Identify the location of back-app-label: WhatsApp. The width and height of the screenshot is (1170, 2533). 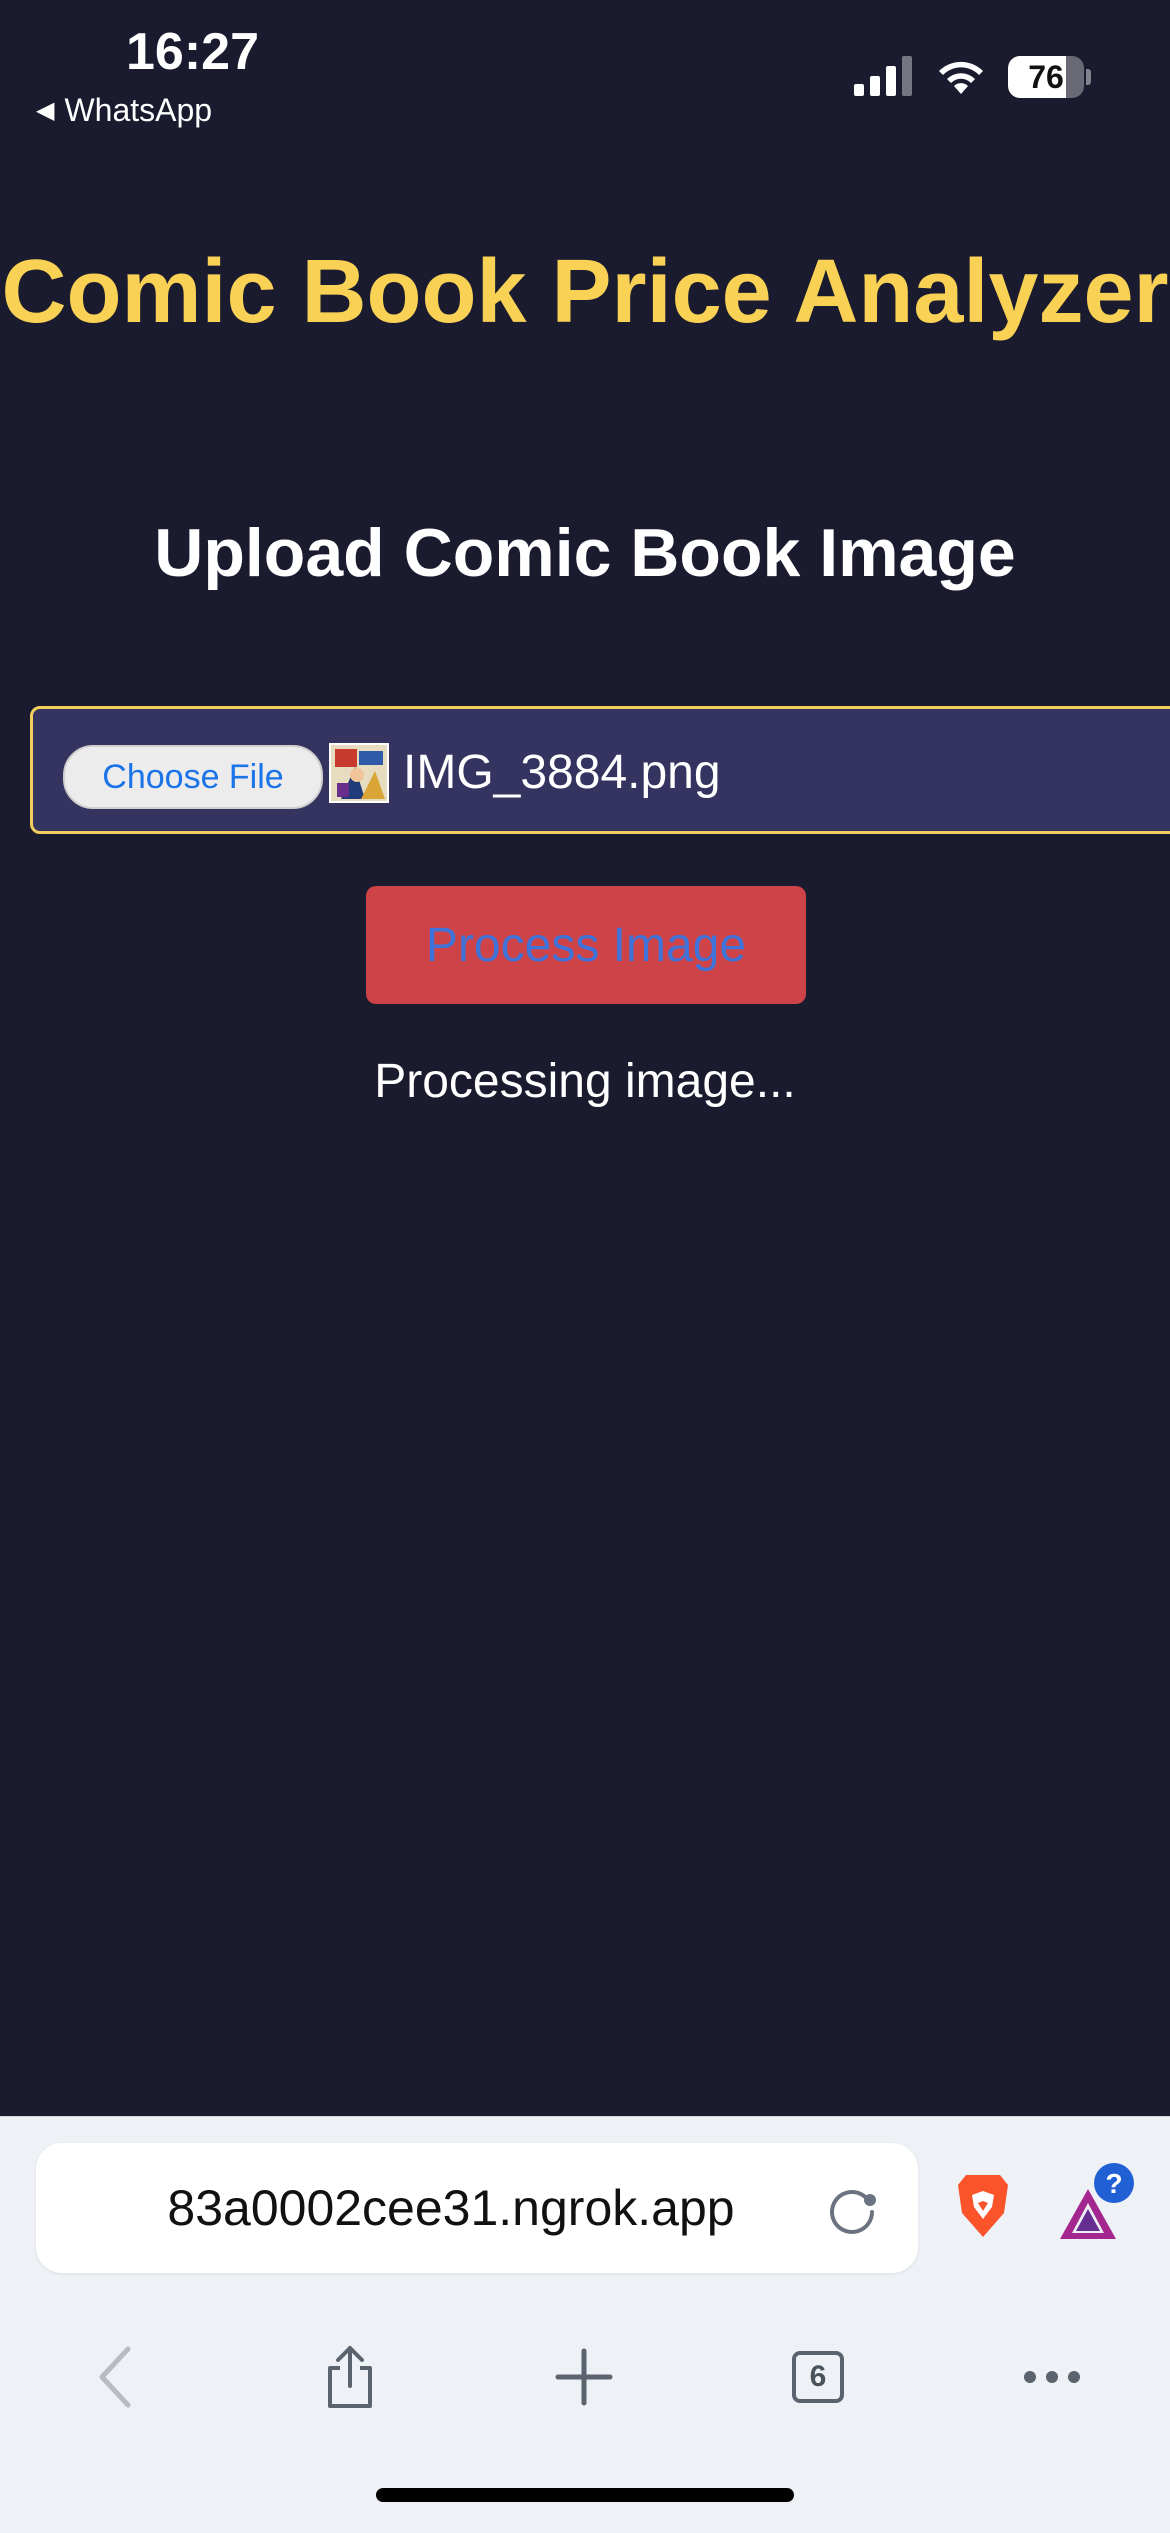
(138, 110).